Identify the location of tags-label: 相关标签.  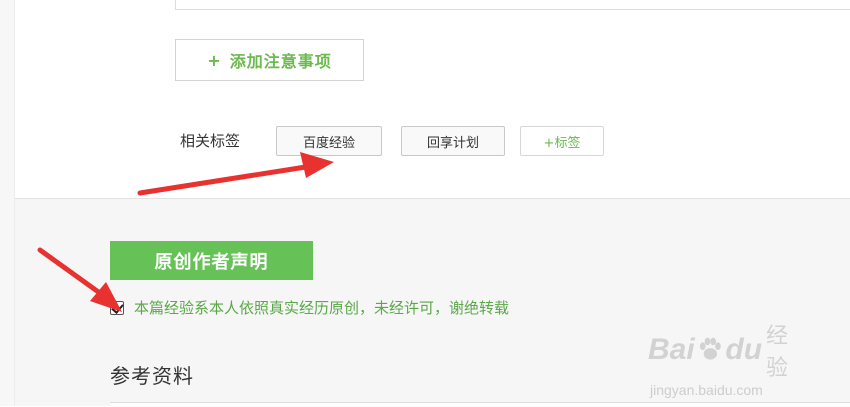
(210, 141).